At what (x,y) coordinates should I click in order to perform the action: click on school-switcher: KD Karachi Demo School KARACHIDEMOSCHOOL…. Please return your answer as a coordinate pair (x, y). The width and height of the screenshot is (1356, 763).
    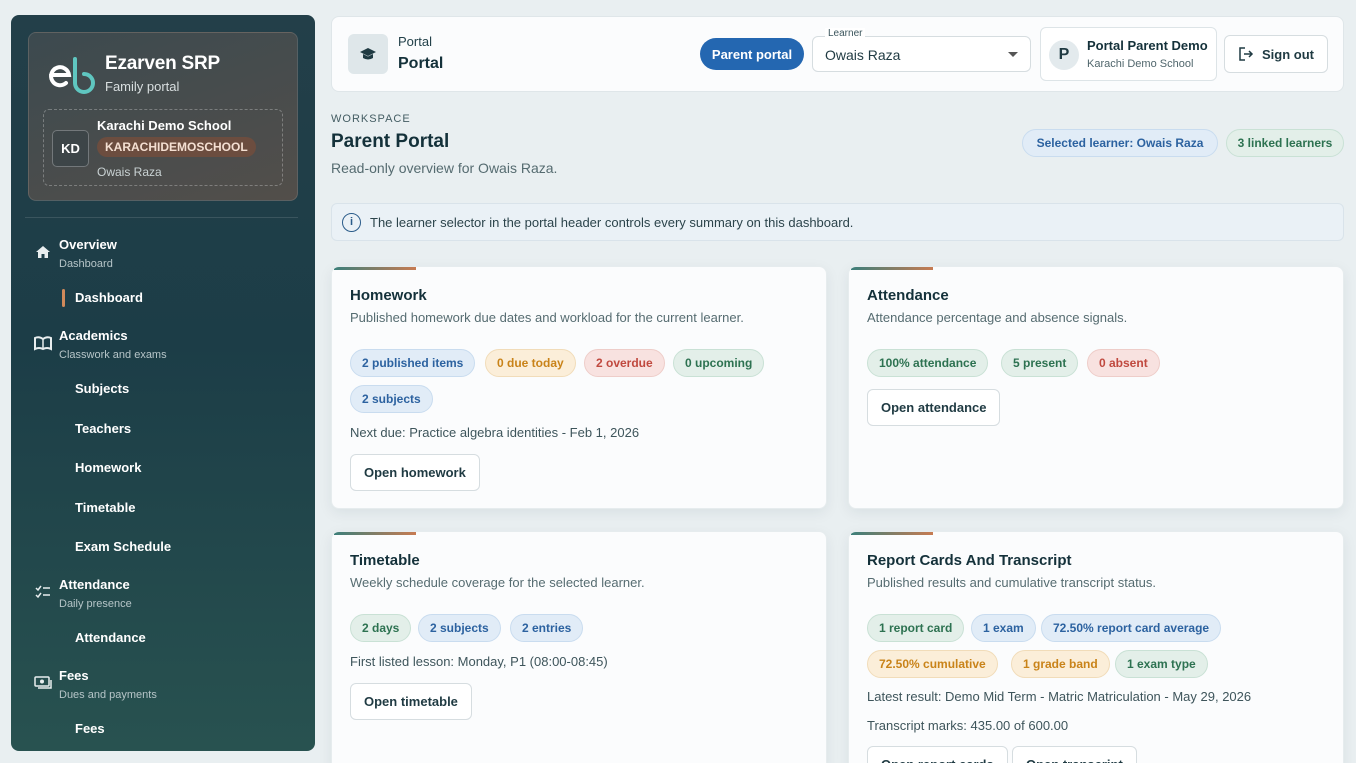
    Looking at the image, I should click on (163, 147).